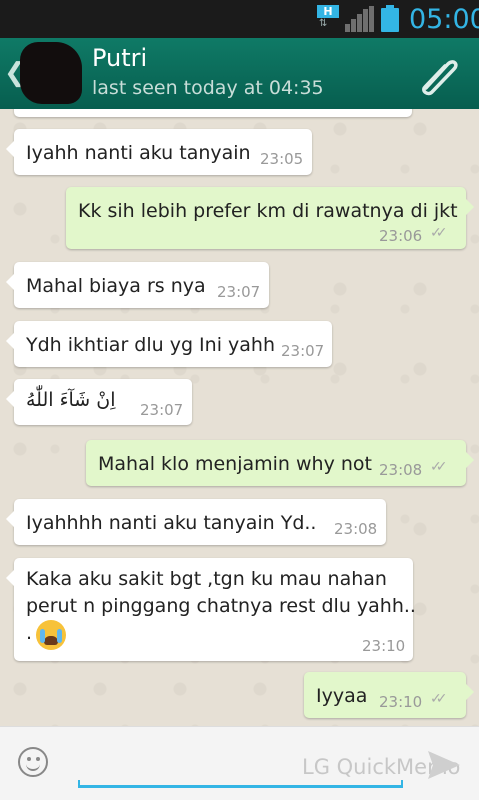 The height and width of the screenshot is (800, 479). I want to click on message-text: Ydh ikhtiar dlu yg Ini yahh, so click(150, 345).